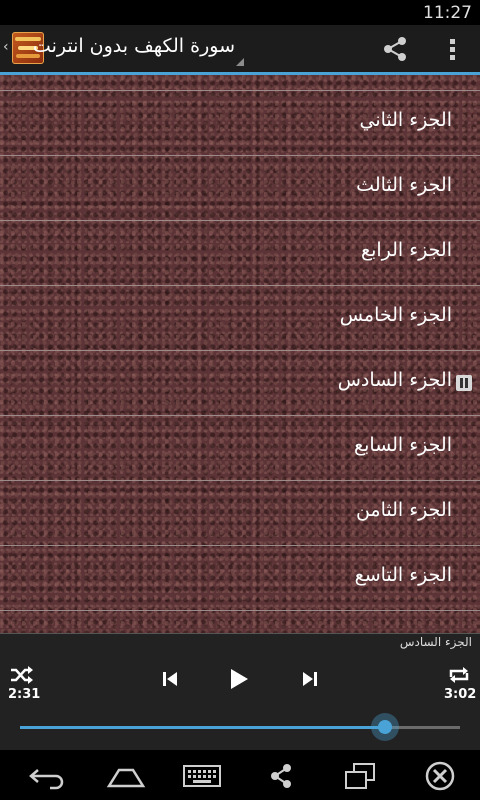 This screenshot has height=800, width=480. What do you see at coordinates (240, 633) in the screenshot?
I see `player-divider` at bounding box center [240, 633].